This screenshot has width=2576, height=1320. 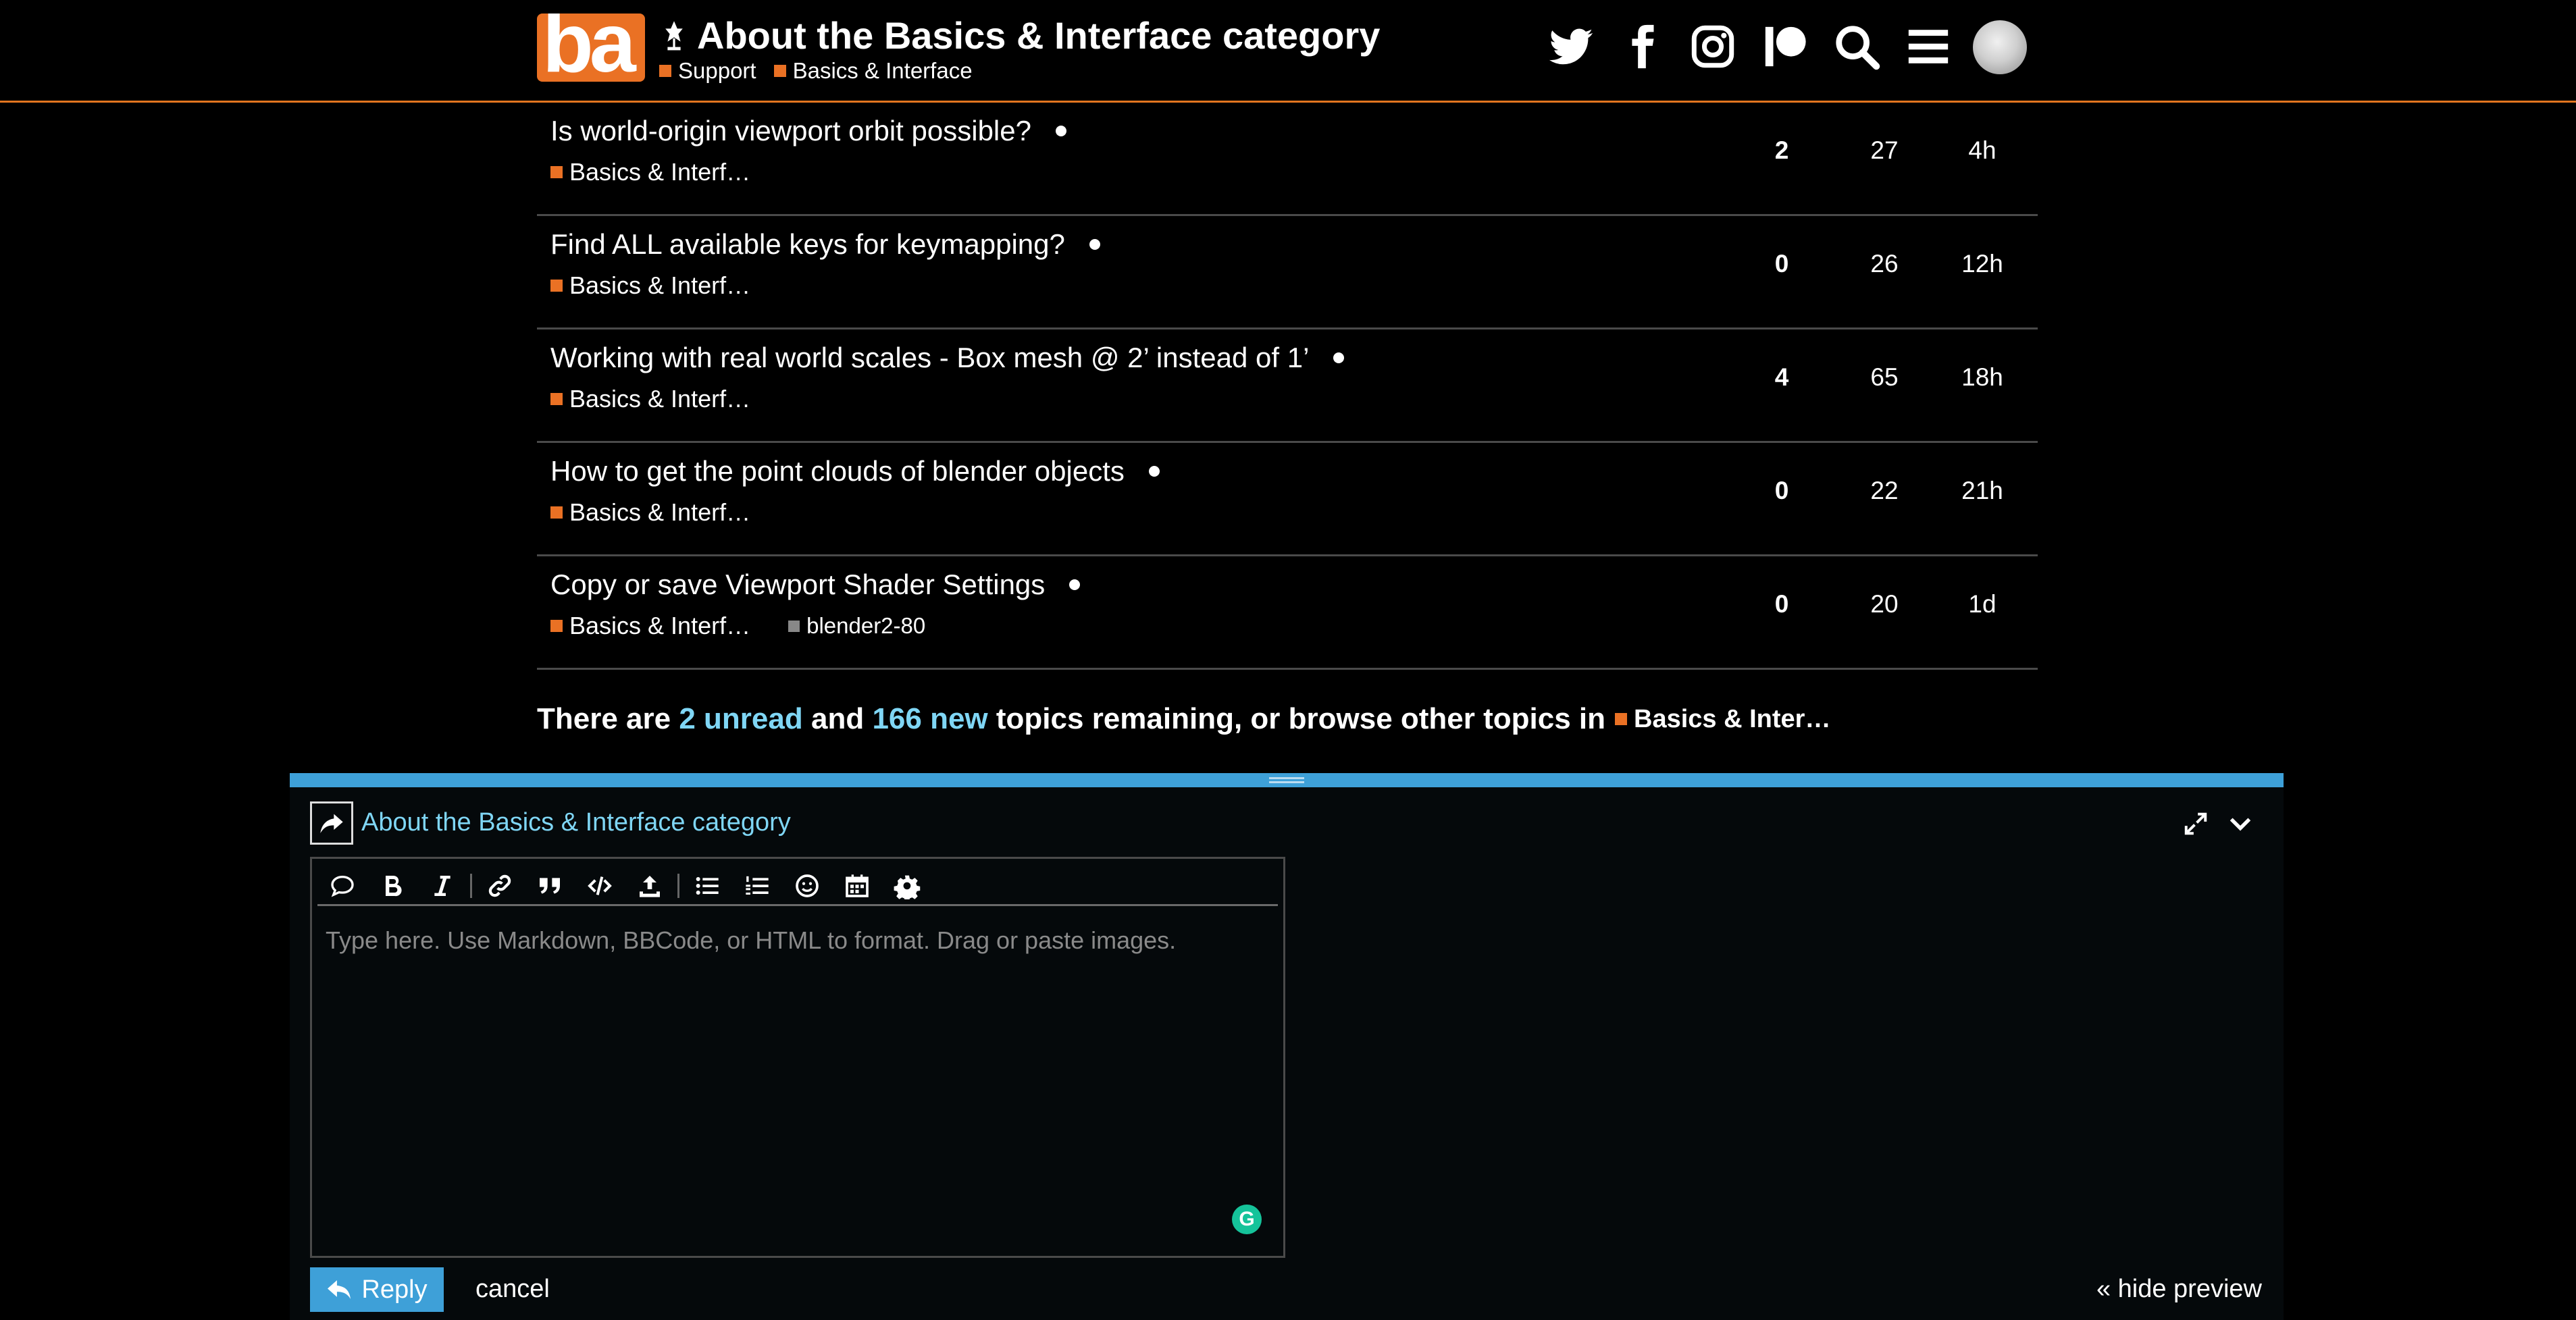 I want to click on avatar, so click(x=2000, y=47).